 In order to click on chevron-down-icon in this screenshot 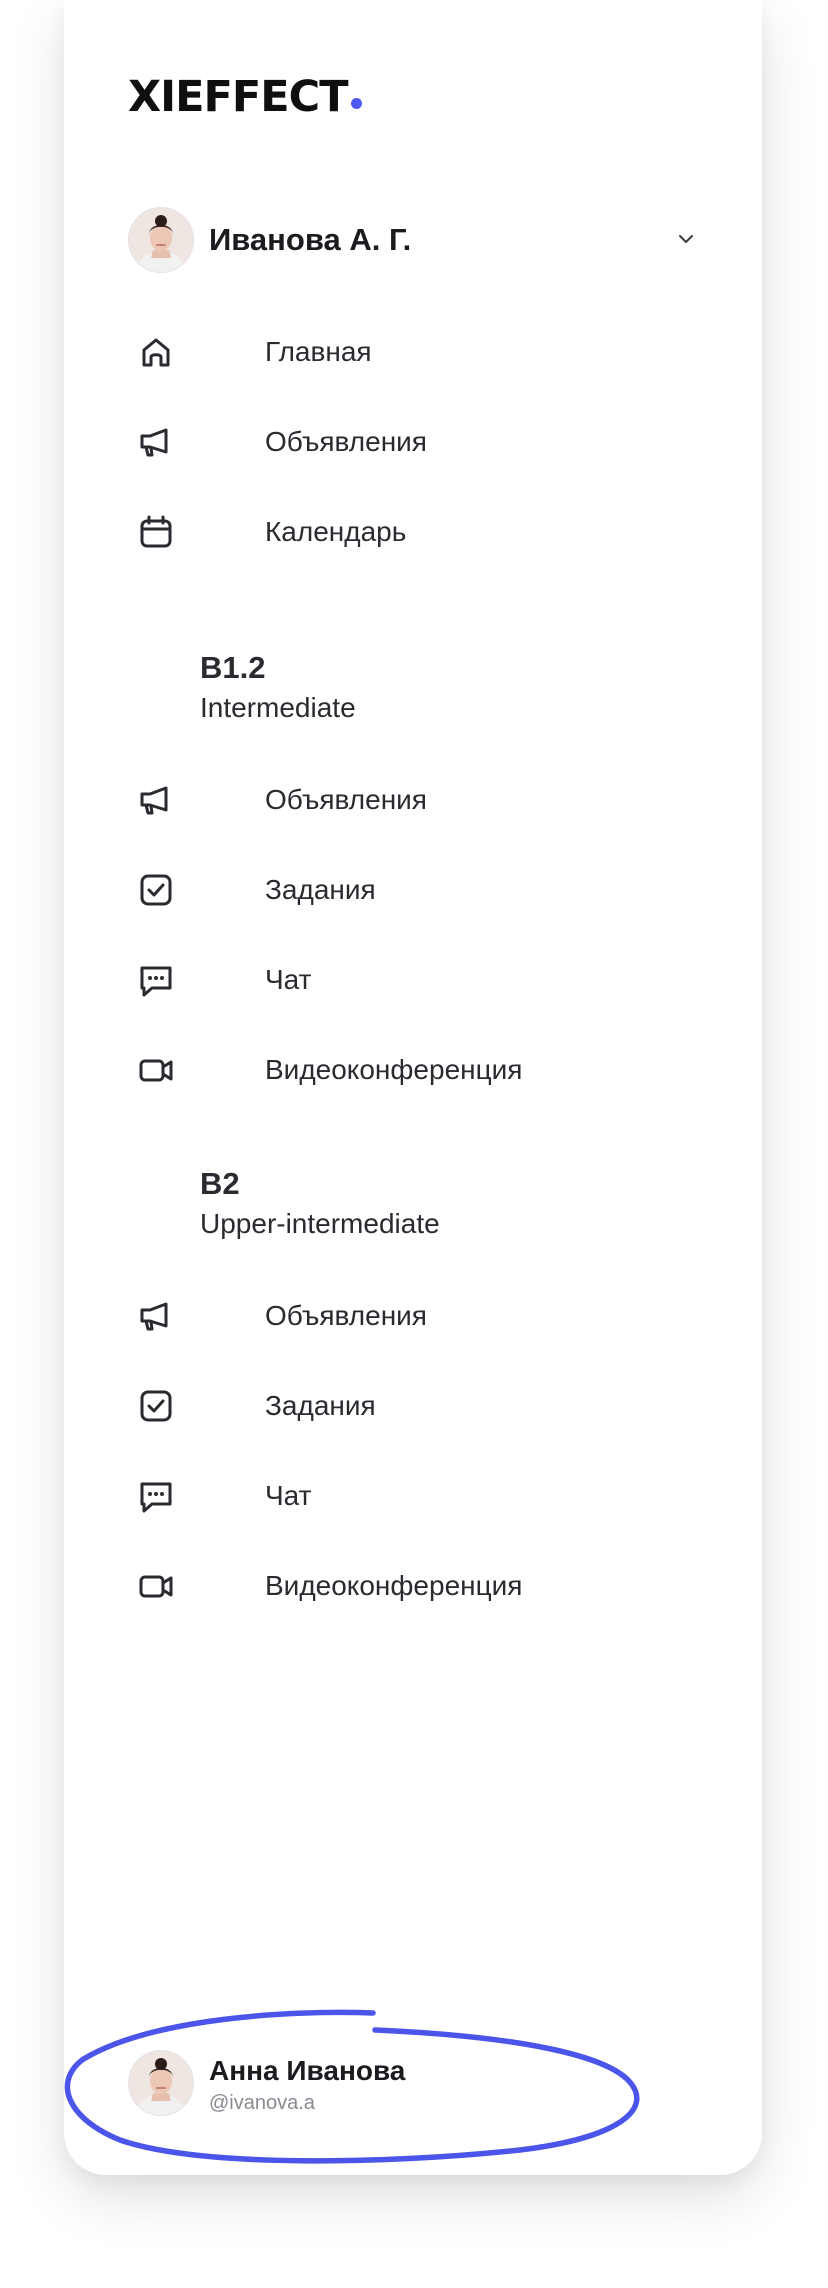, I will do `click(686, 239)`.